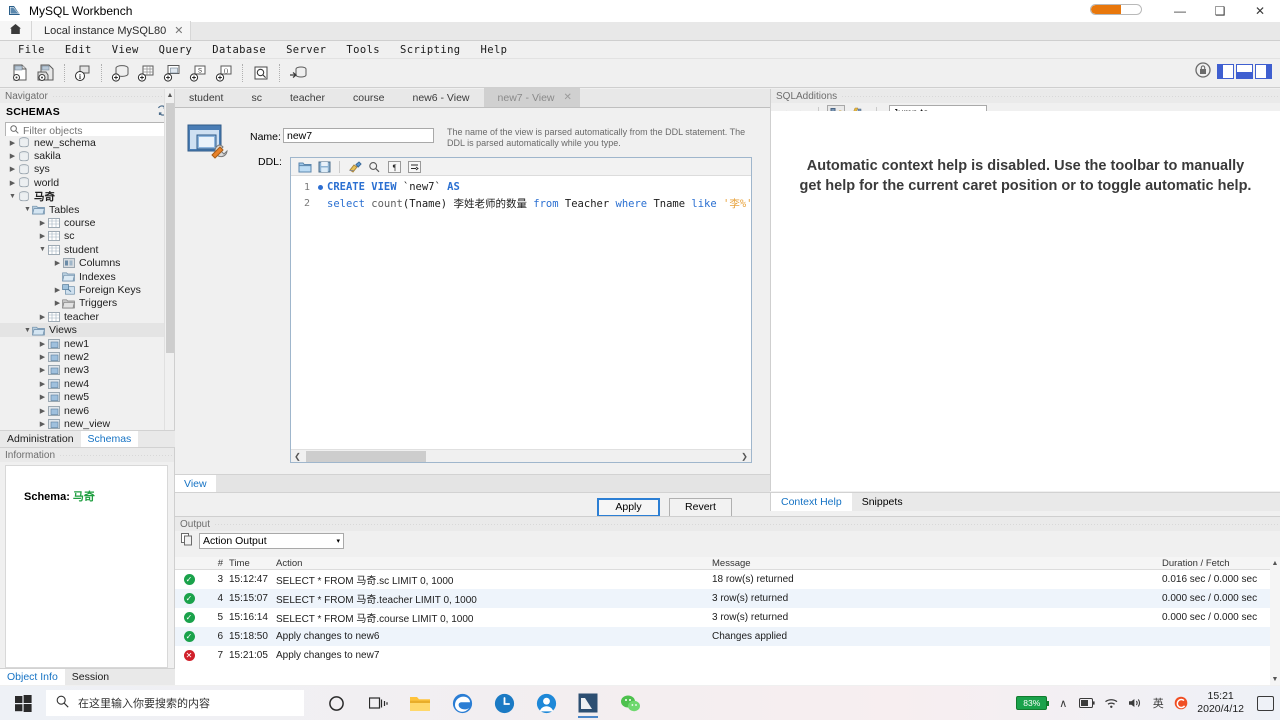 This screenshot has height=720, width=1280. Describe the element at coordinates (87, 423) in the screenshot. I see `tree-item-new_view: ▶ new_view` at that location.